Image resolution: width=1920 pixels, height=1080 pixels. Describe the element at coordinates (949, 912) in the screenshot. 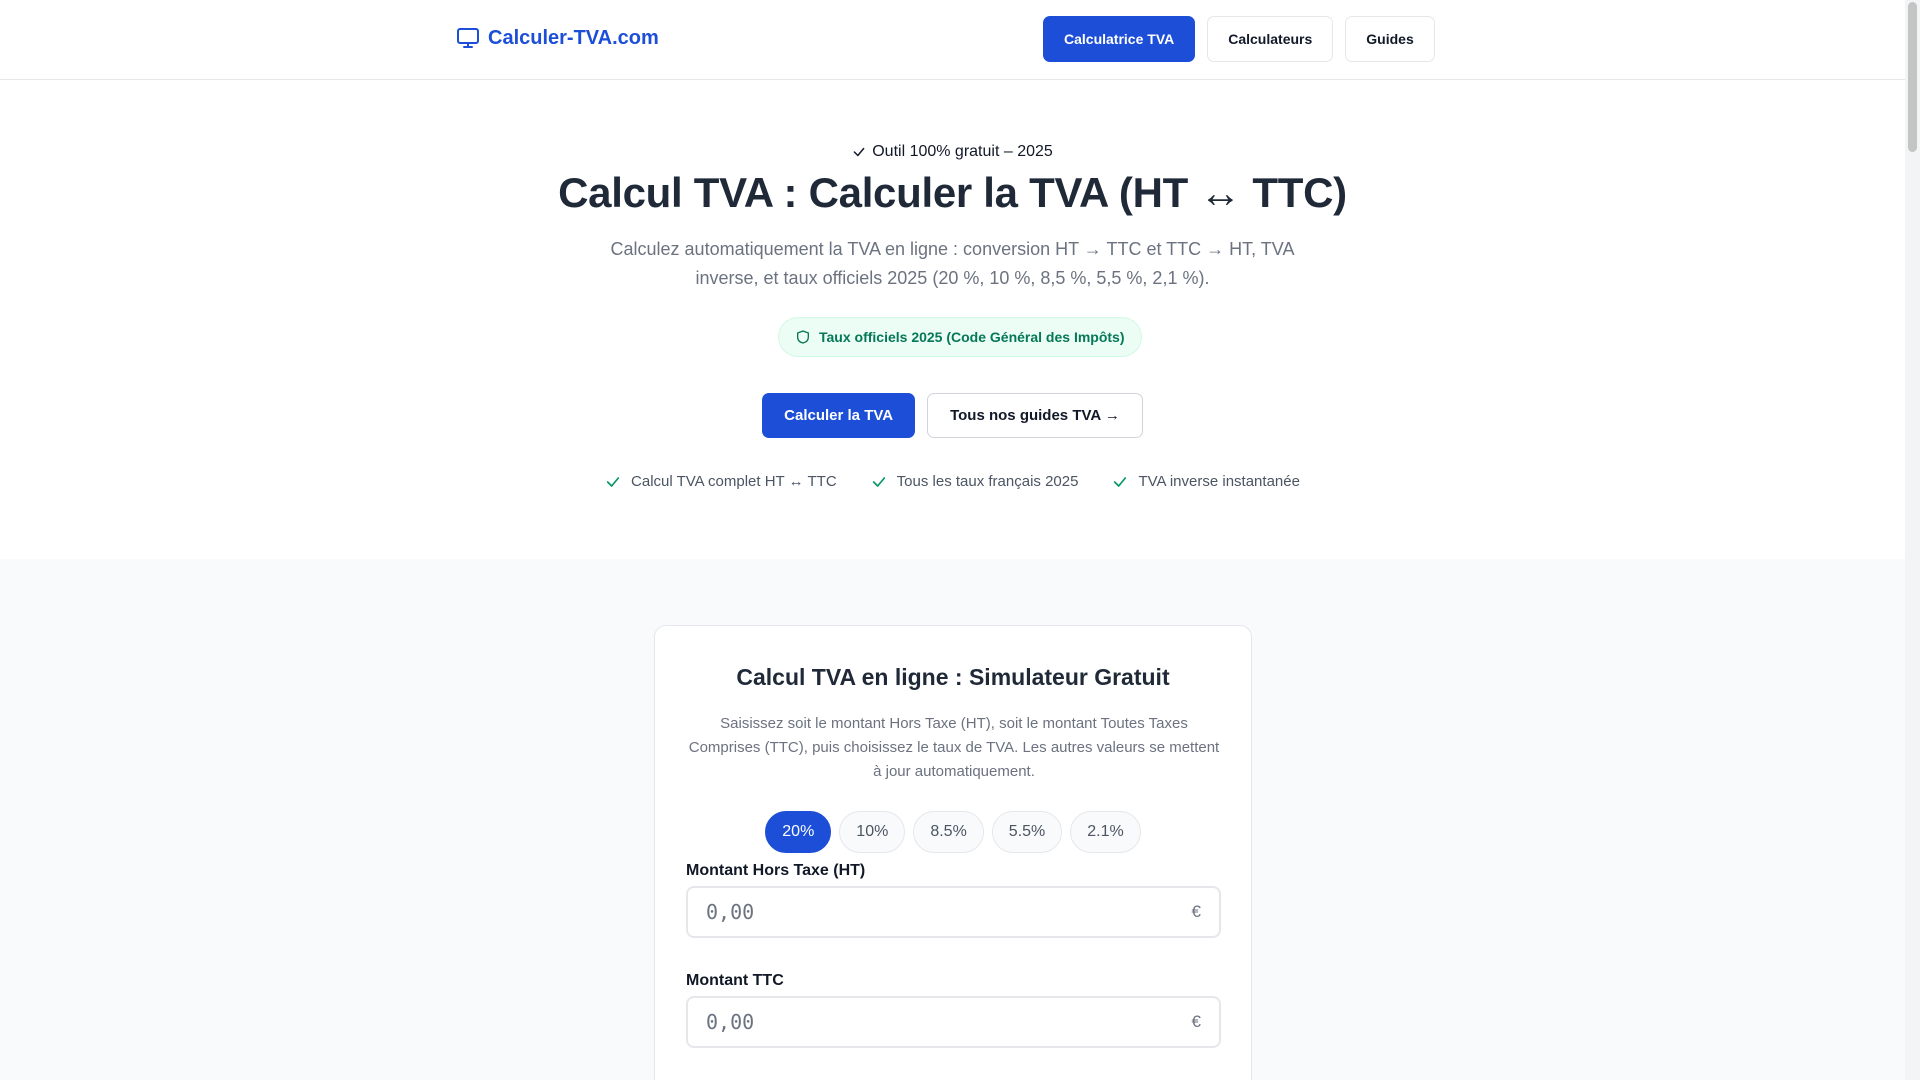

I see `ht-input` at that location.